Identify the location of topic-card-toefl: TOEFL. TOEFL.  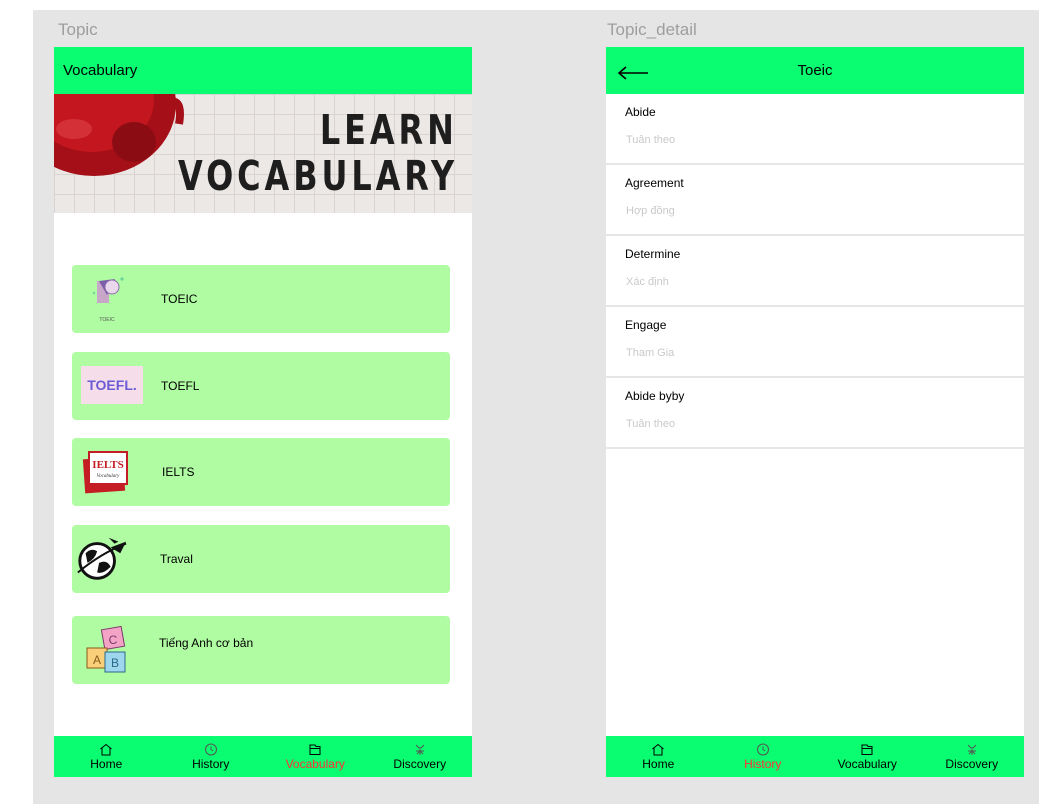
(261, 386).